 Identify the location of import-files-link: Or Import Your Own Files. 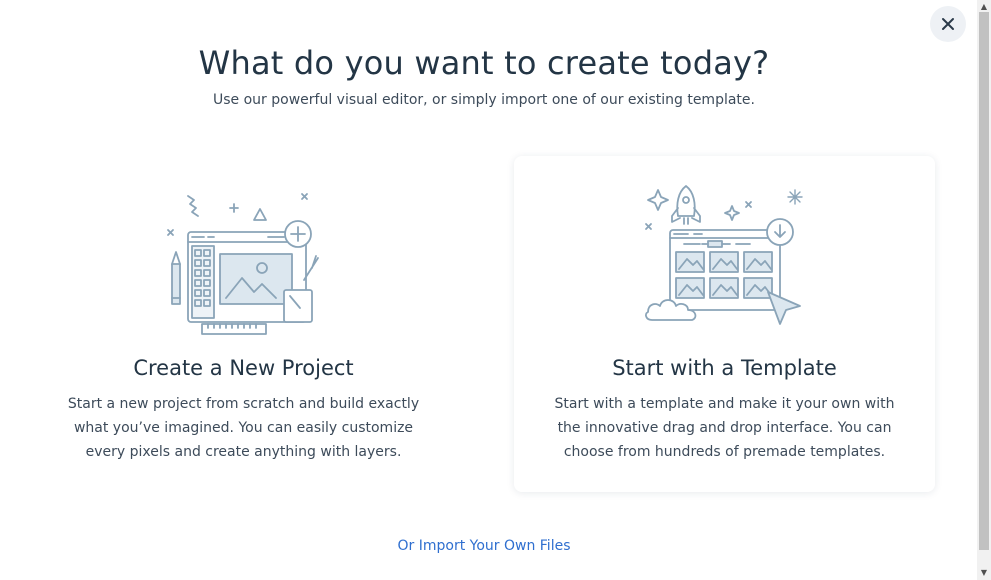
(484, 546).